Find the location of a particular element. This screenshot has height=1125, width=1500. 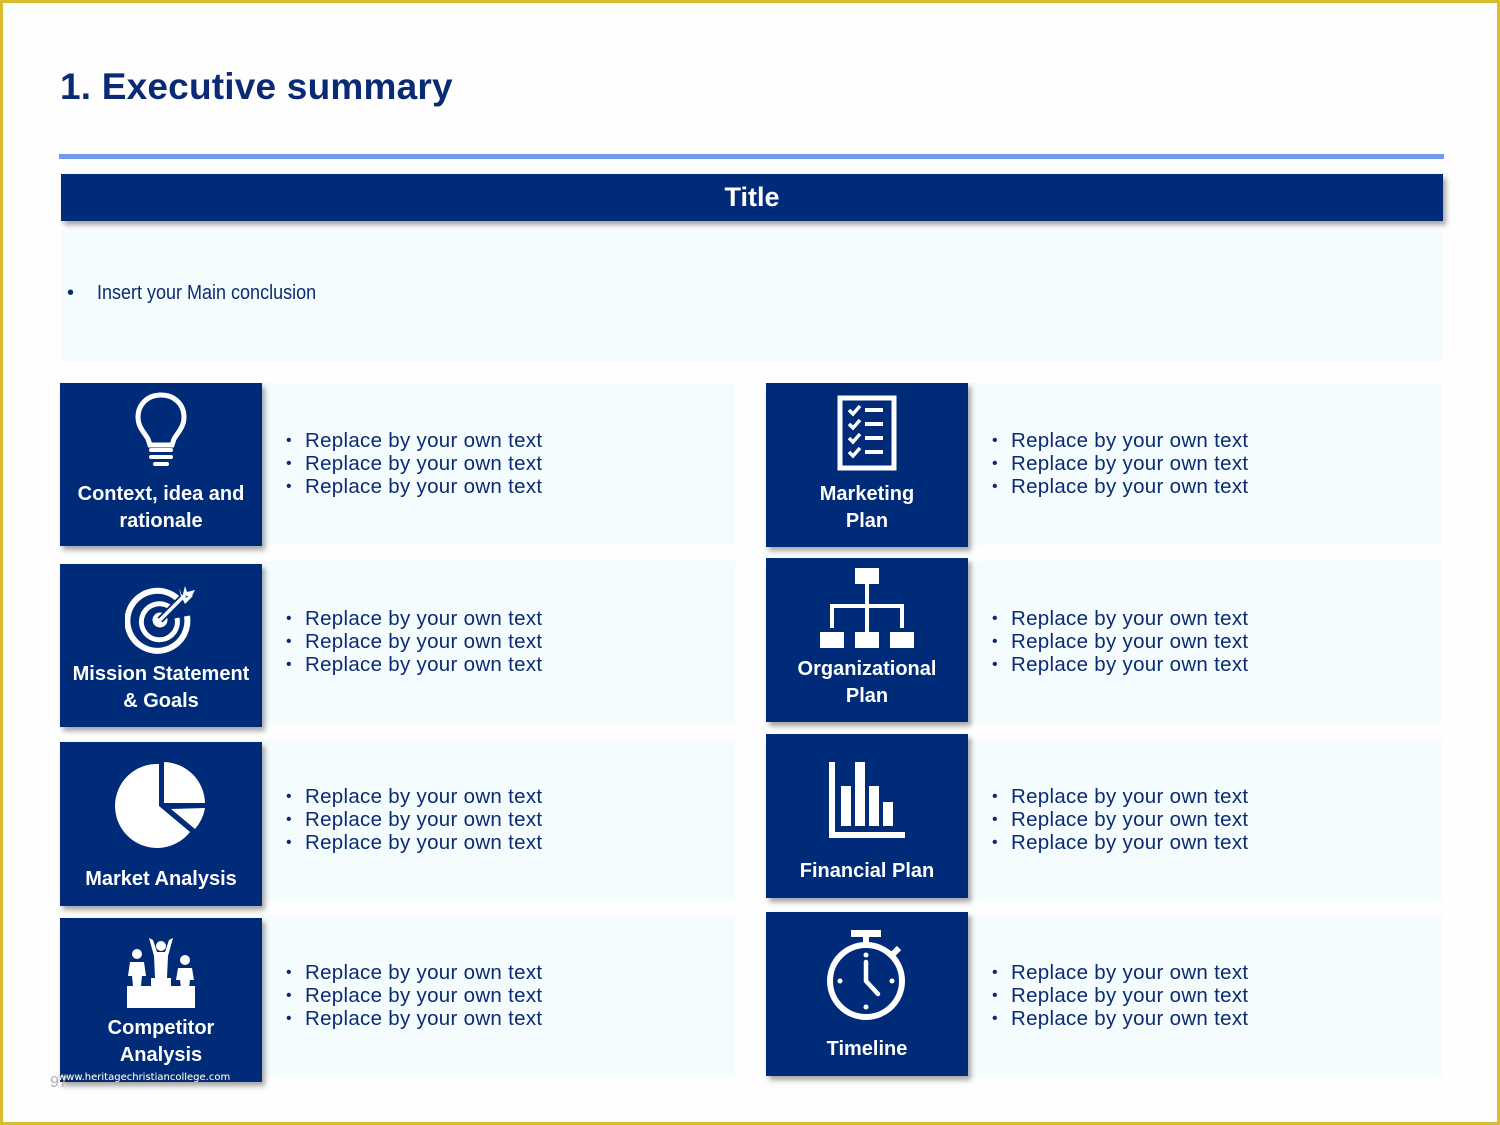

section-market: Market Analysis is located at coordinates (161, 824).